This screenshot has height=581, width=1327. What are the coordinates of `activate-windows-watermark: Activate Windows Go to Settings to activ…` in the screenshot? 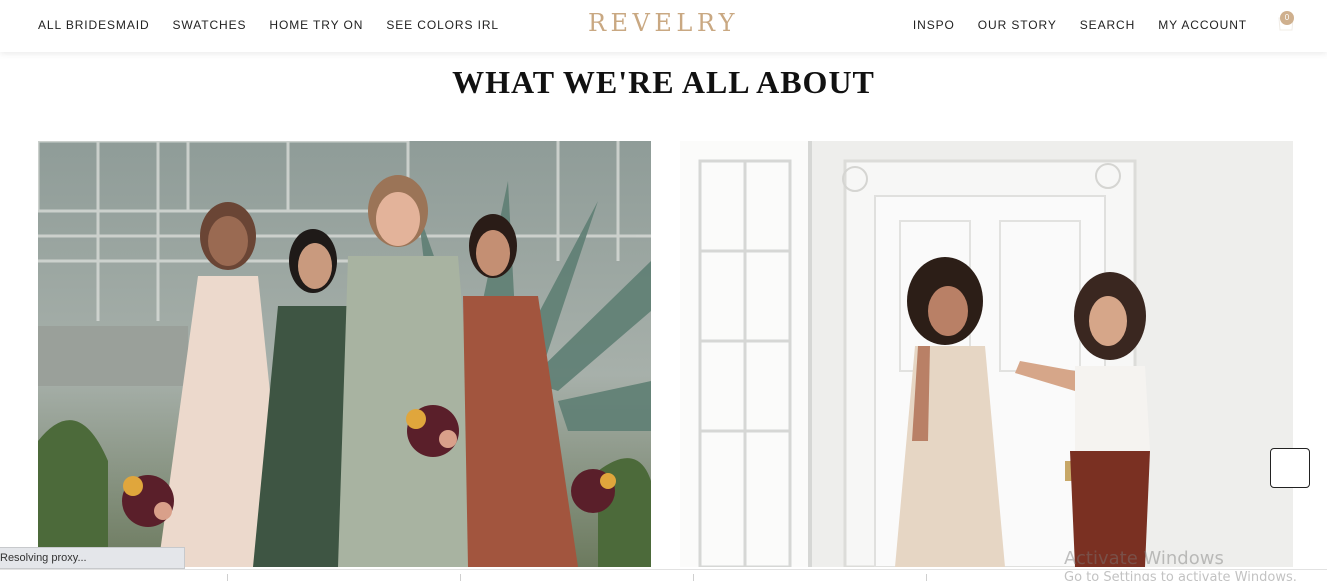 It's located at (1180, 564).